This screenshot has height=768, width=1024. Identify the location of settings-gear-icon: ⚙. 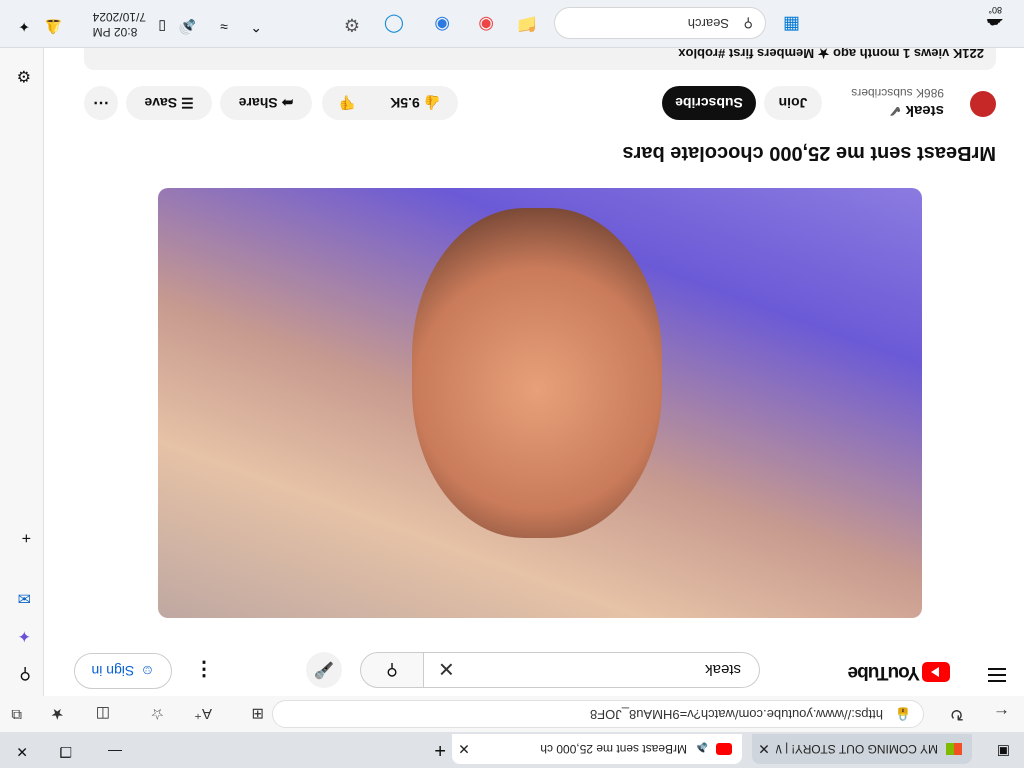
(24, 76).